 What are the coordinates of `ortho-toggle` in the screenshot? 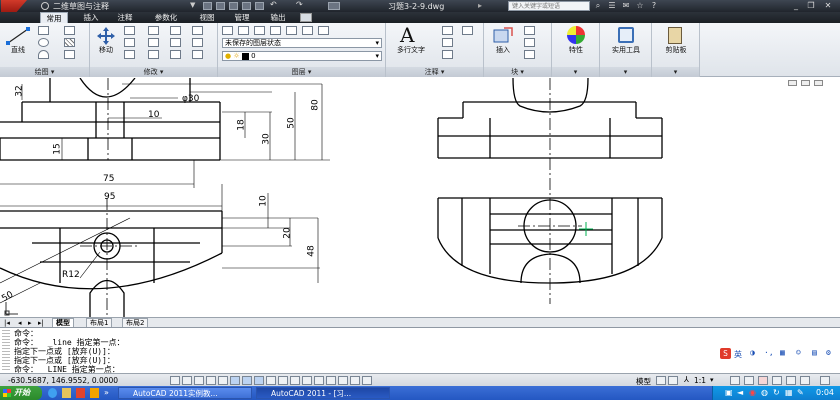 It's located at (211, 380).